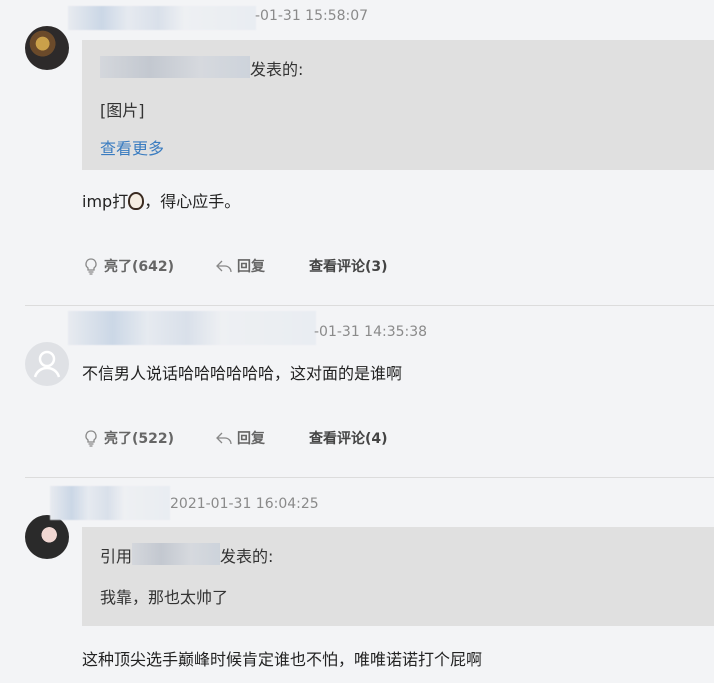  I want to click on view-comments-label: 查看评论(3), so click(348, 267).